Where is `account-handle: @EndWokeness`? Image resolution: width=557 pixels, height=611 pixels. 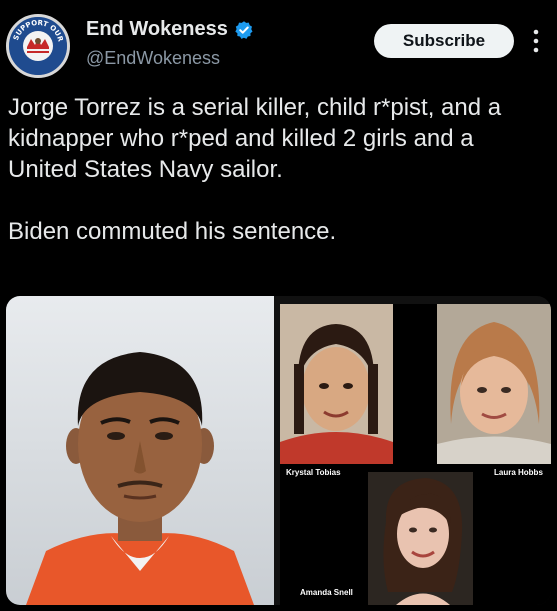
account-handle: @EndWokeness is located at coordinates (153, 58).